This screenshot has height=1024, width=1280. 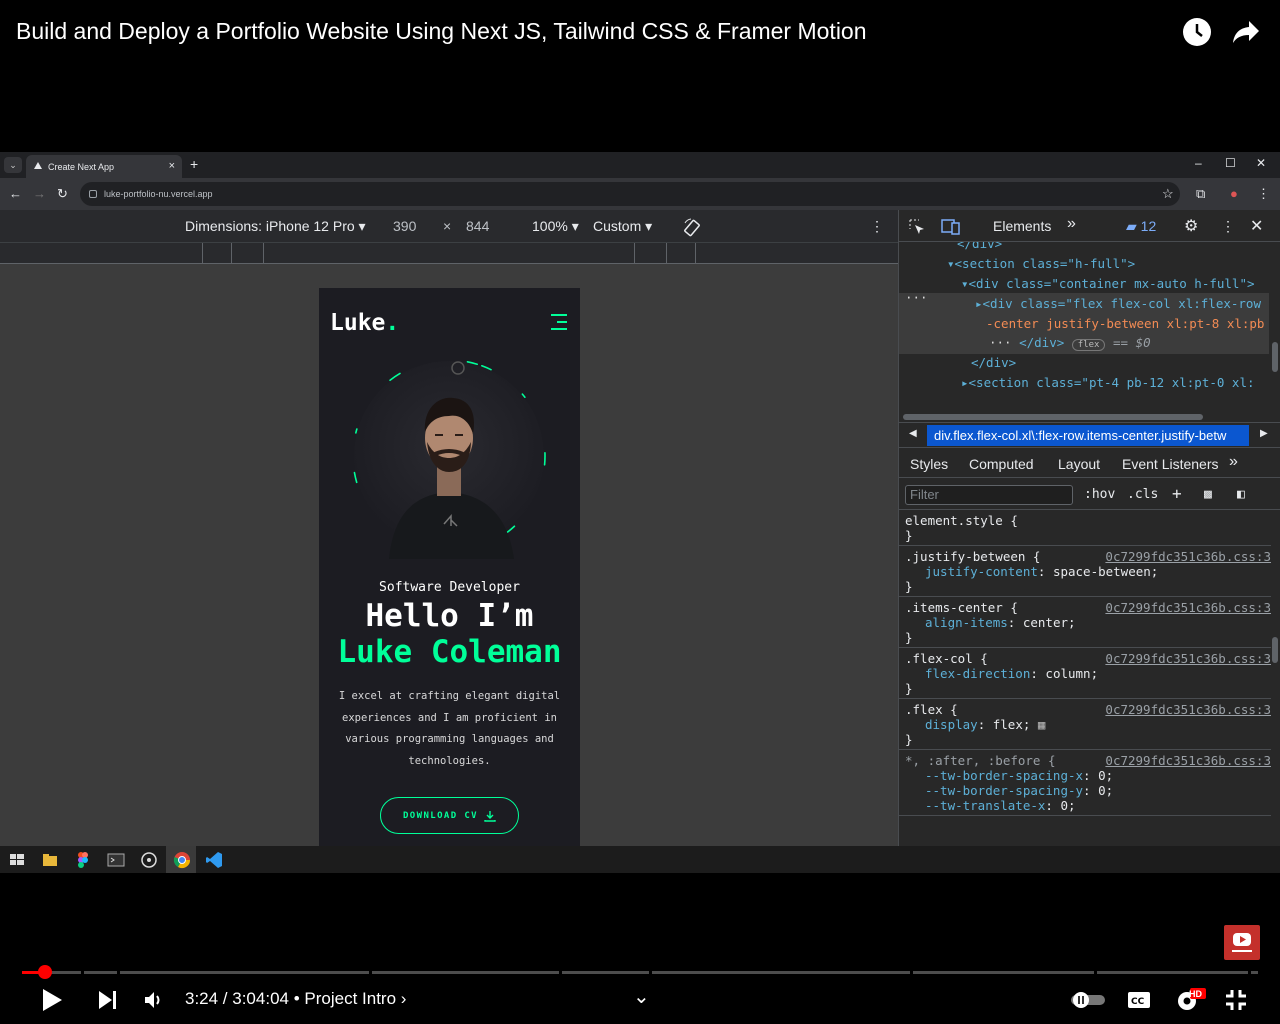 What do you see at coordinates (1022, 226) in the screenshot?
I see `tab-elements: Elements` at bounding box center [1022, 226].